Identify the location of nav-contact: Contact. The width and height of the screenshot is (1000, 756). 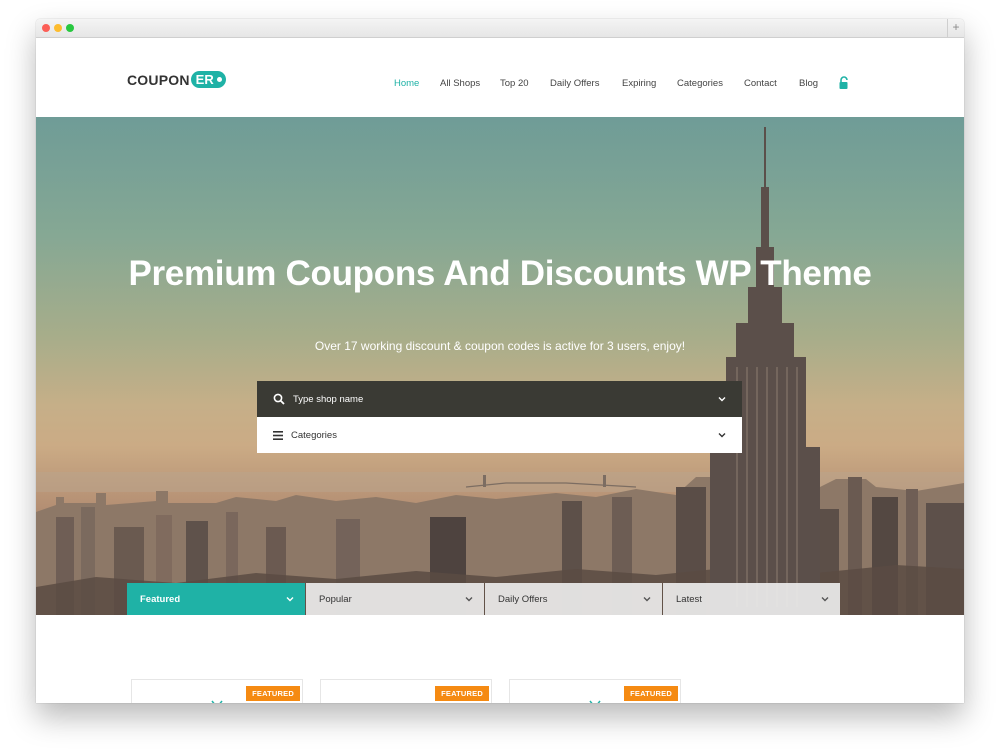
(760, 83).